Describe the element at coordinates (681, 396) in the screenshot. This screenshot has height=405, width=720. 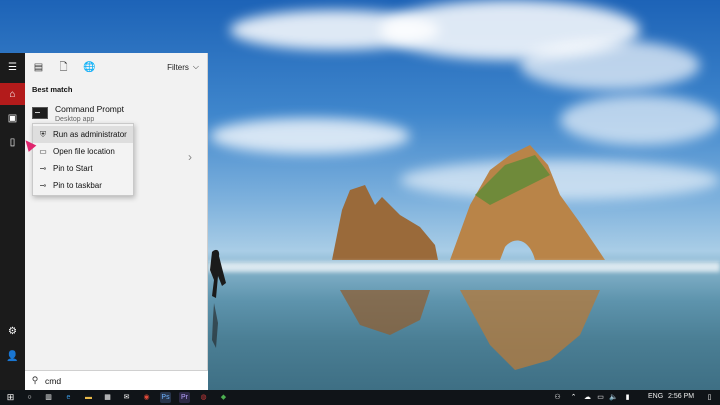
I see `clock: 2:56 PM` at that location.